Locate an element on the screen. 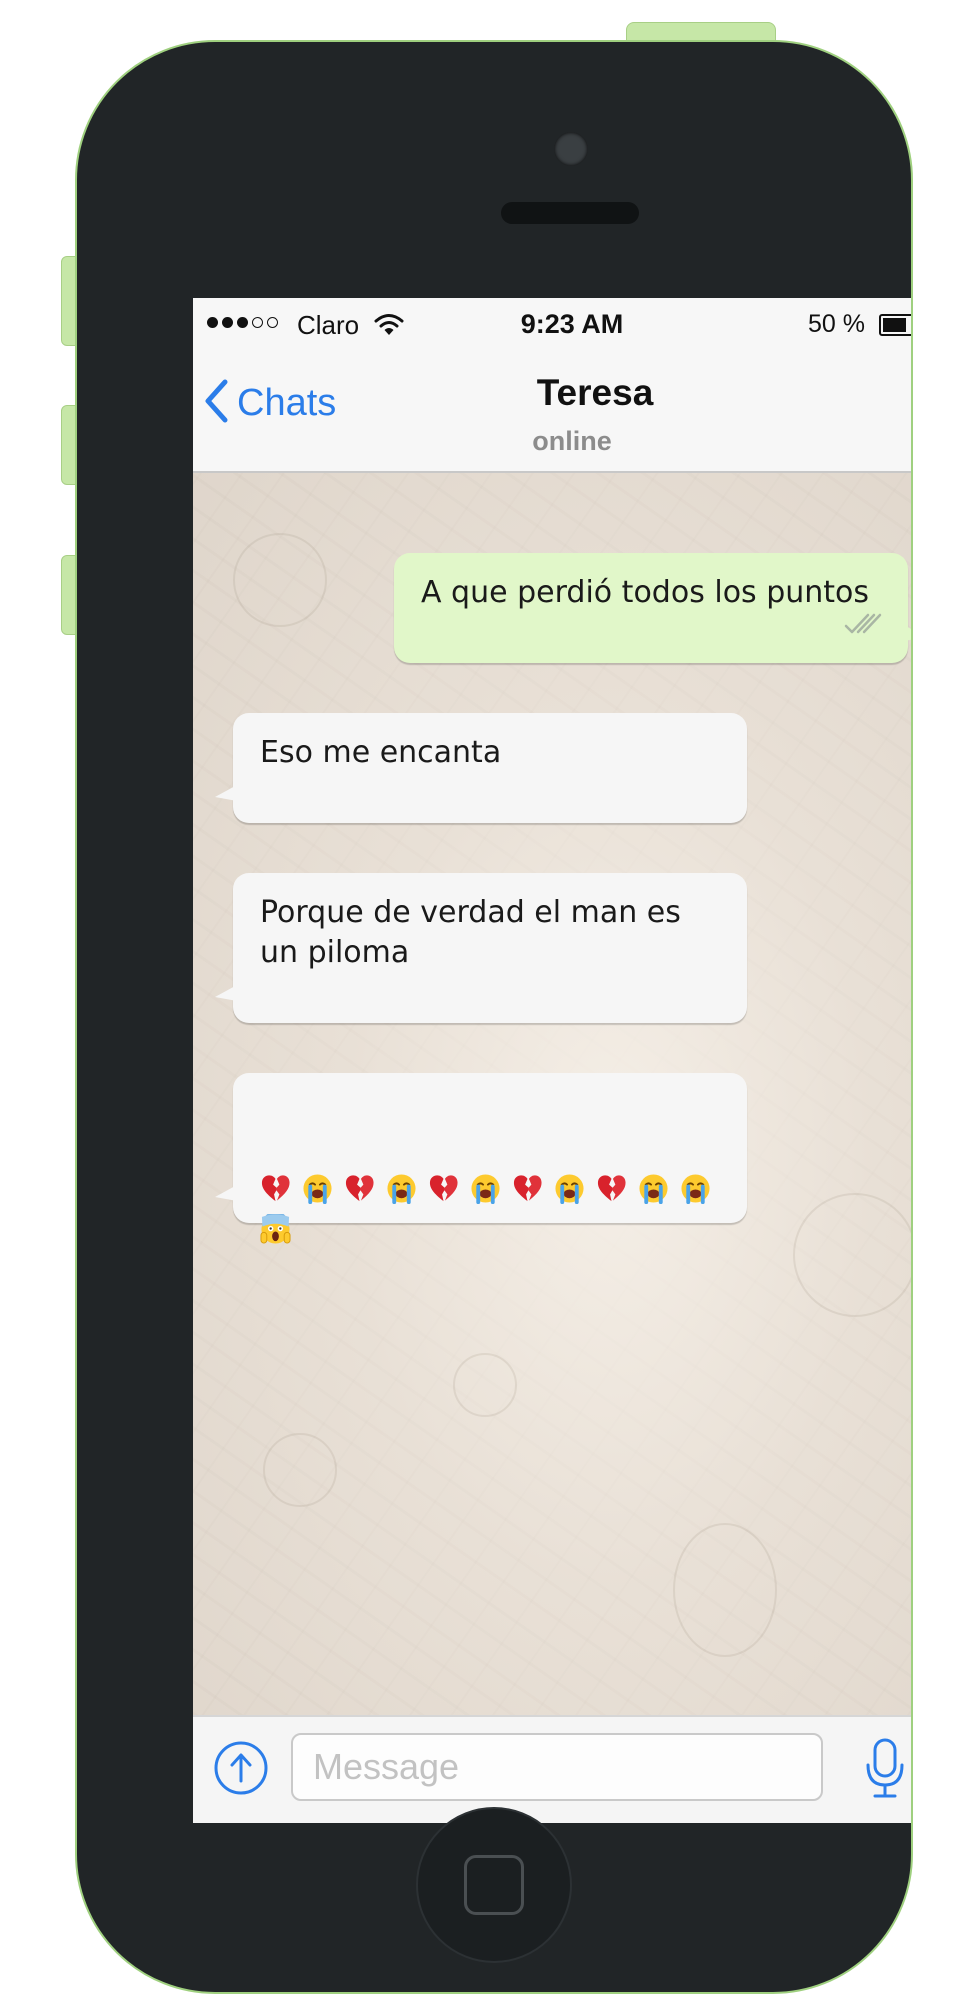 The width and height of the screenshot is (978, 2006). message-text: A que perdió todos los puntos is located at coordinates (645, 592).